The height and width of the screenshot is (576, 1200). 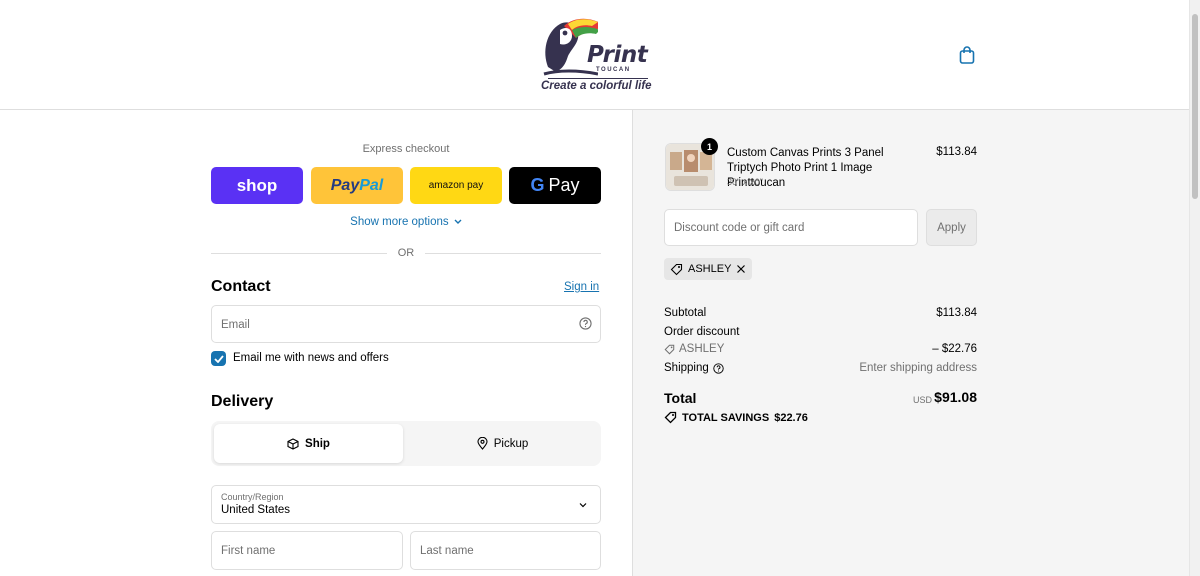 I want to click on apply-label: Apply, so click(x=951, y=227).